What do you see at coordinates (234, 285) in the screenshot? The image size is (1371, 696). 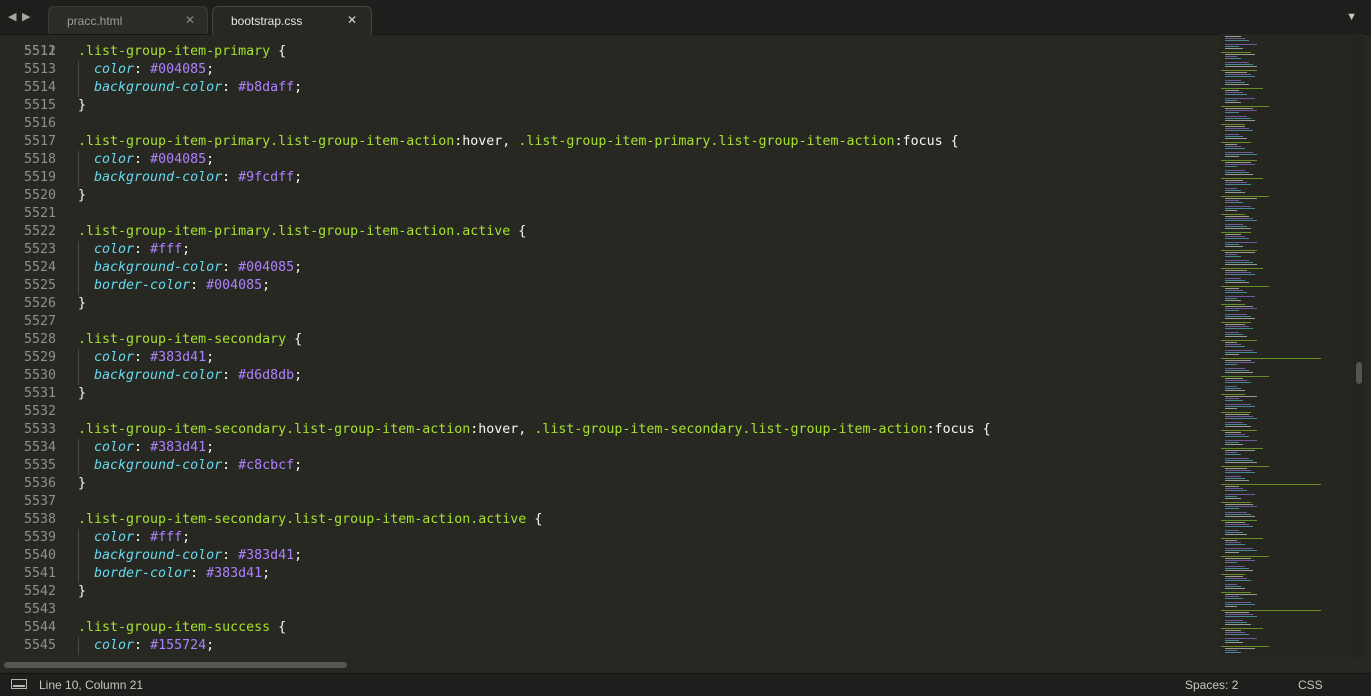 I see `code-token: #004085` at bounding box center [234, 285].